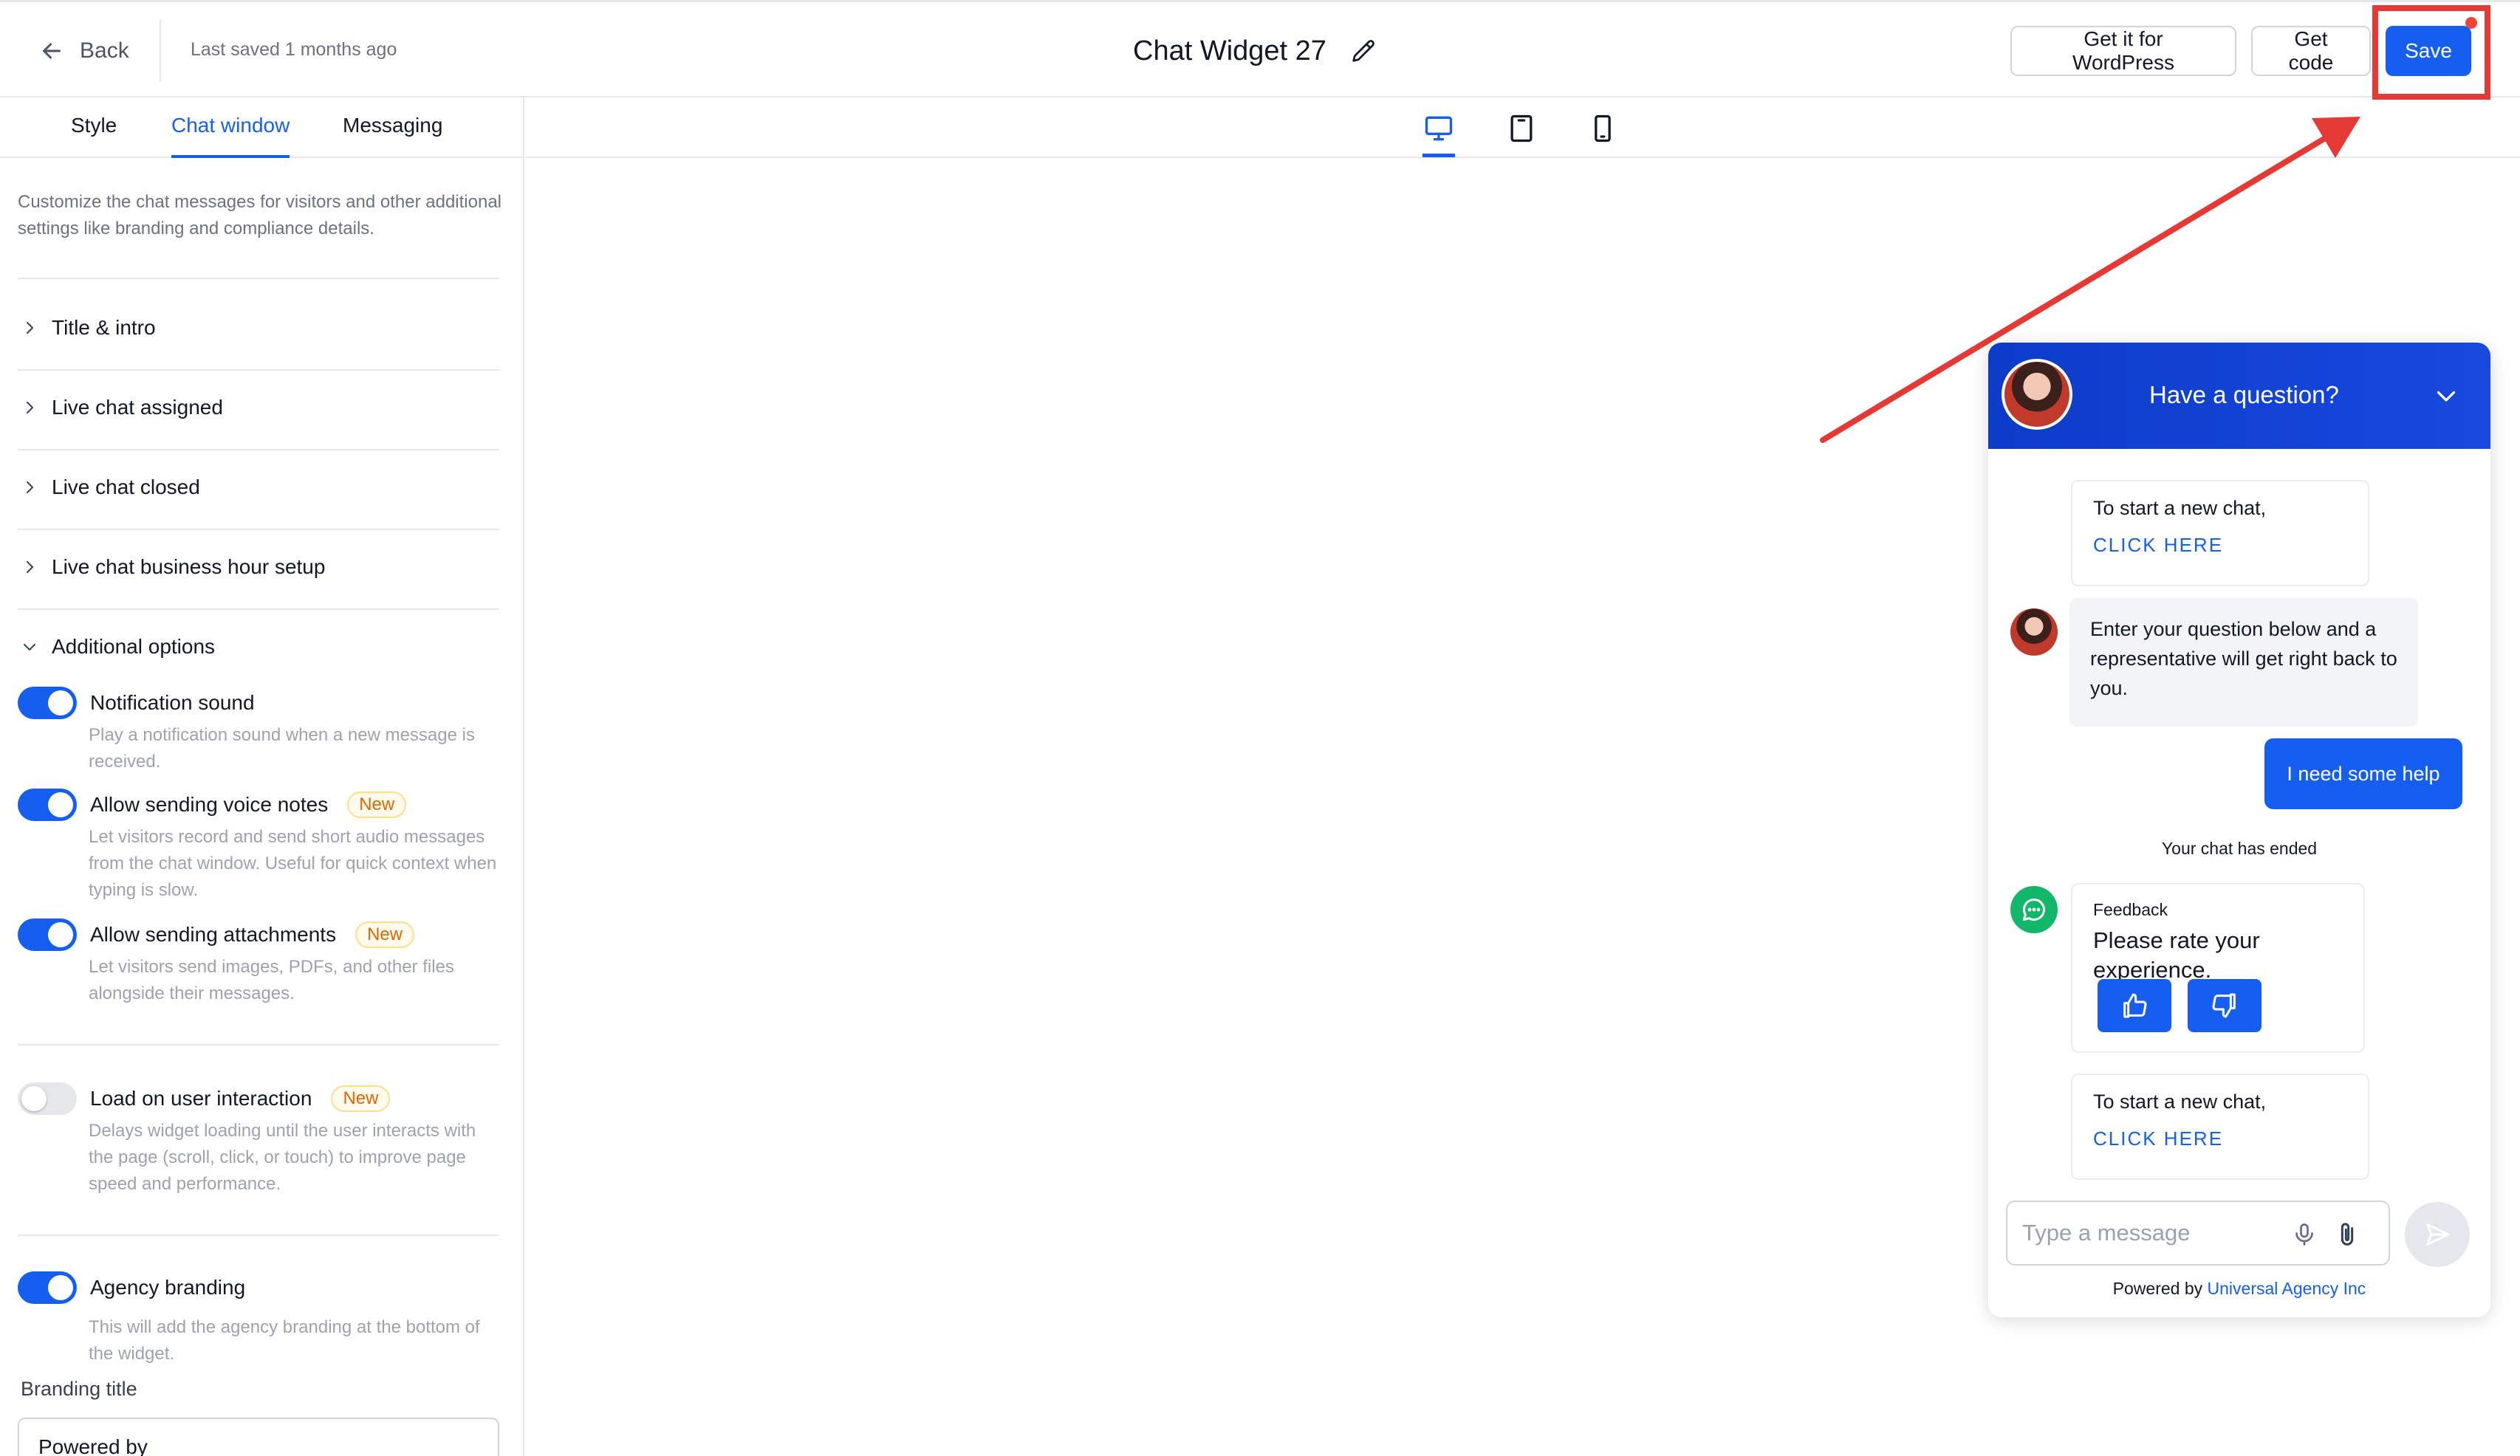 The height and width of the screenshot is (1456, 2520). Describe the element at coordinates (168, 1288) in the screenshot. I see `option-label: Agency branding` at that location.